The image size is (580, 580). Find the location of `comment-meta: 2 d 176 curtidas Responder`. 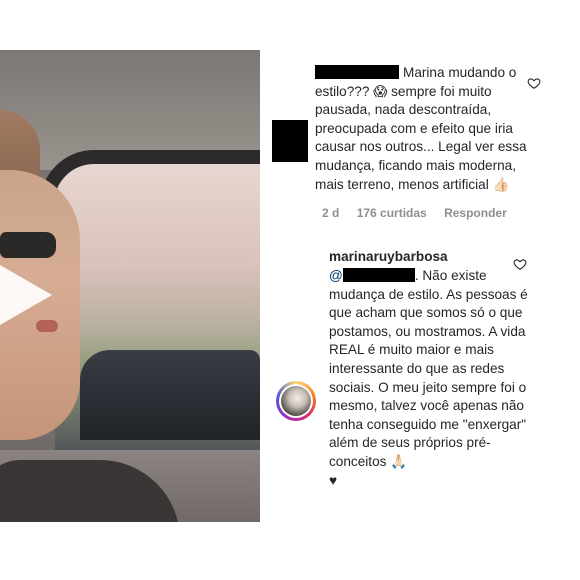

comment-meta: 2 d 176 curtidas Responder is located at coordinates (421, 213).